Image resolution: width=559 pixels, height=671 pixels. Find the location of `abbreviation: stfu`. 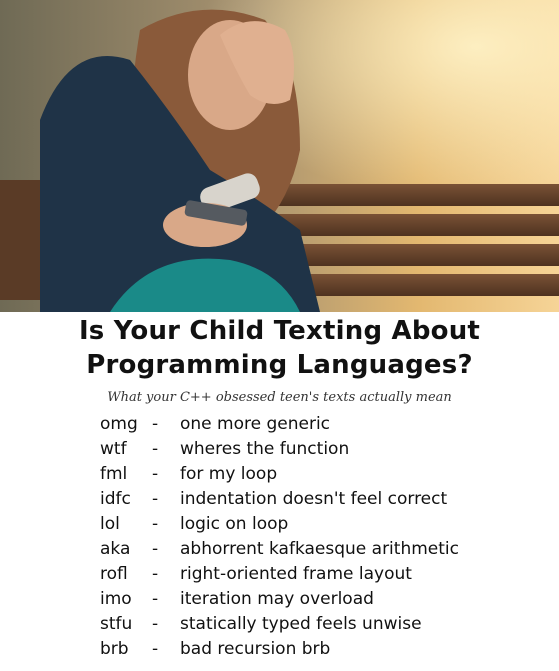

abbreviation: stfu is located at coordinates (116, 624).